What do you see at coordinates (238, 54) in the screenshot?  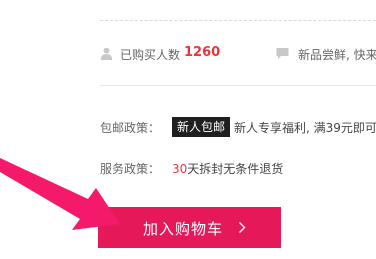 I see `product-stats-row: 已购买人数 1260 新品尝鲜, 快来` at bounding box center [238, 54].